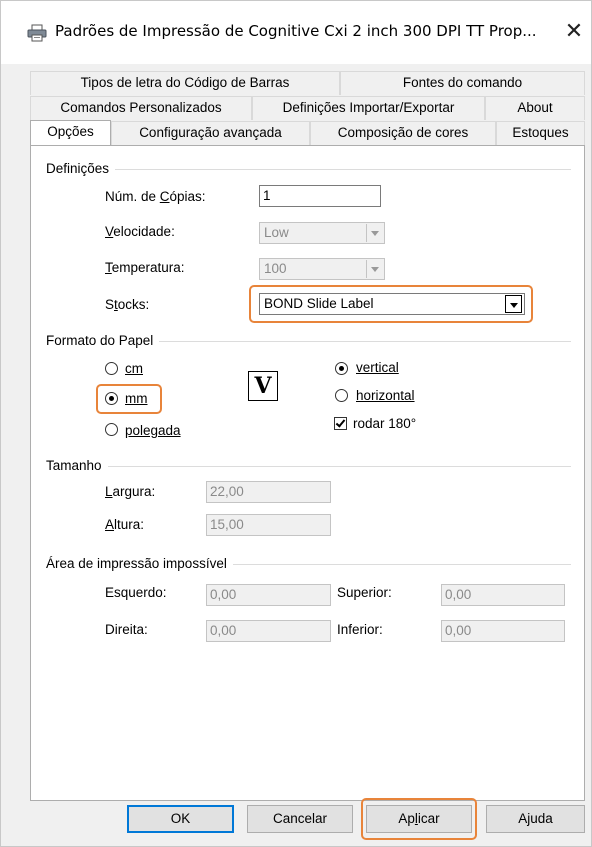 This screenshot has width=592, height=847. Describe the element at coordinates (322, 269) in the screenshot. I see `temperature-select: 100` at that location.